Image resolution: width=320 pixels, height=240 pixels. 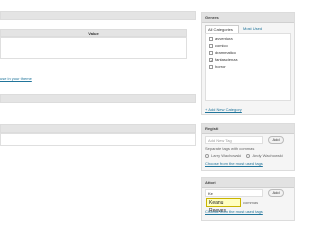 What do you see at coordinates (225, 52) in the screenshot?
I see `category-label: drammatico` at bounding box center [225, 52].